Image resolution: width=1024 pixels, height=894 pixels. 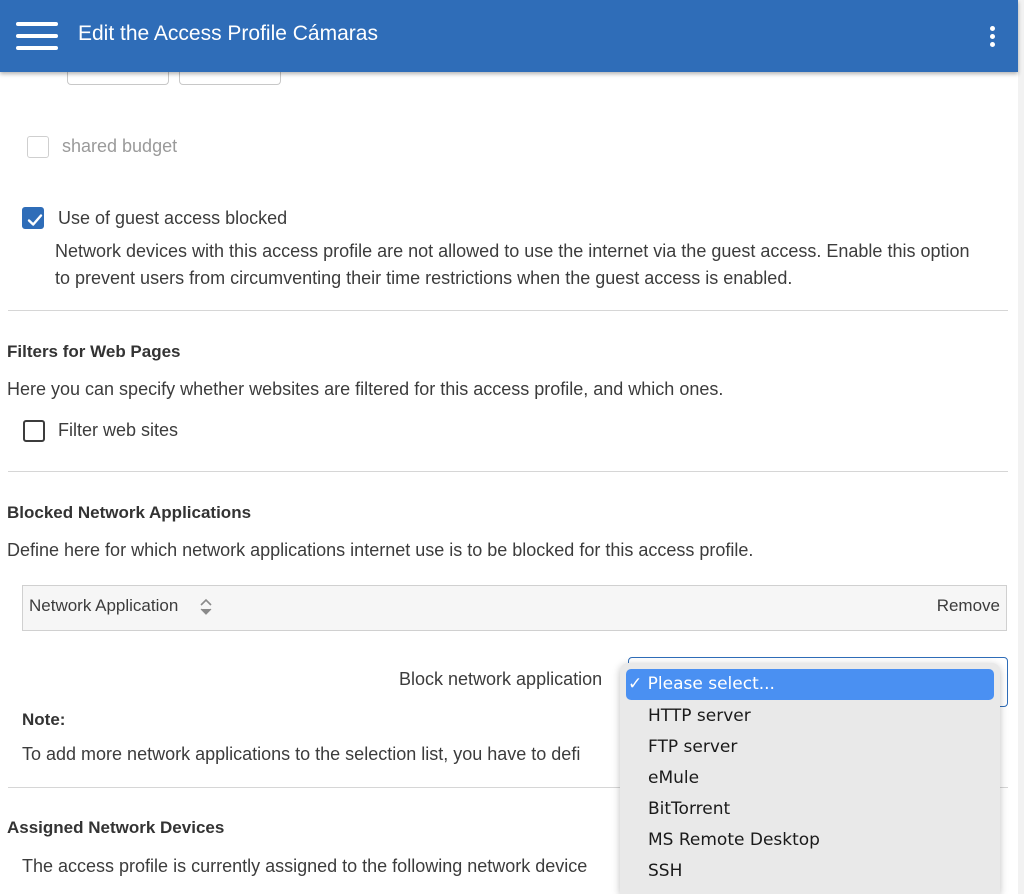 What do you see at coordinates (509, 36) in the screenshot?
I see `app-header: Edit the Access Profile Cámaras` at bounding box center [509, 36].